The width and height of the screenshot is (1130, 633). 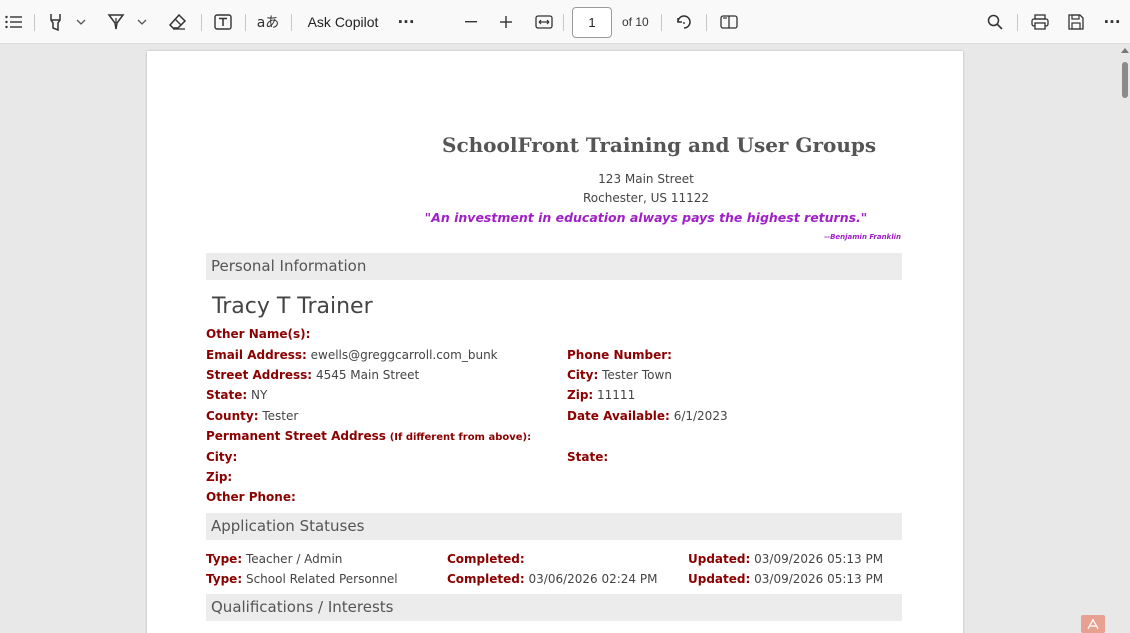 I want to click on search-button, so click(x=995, y=22).